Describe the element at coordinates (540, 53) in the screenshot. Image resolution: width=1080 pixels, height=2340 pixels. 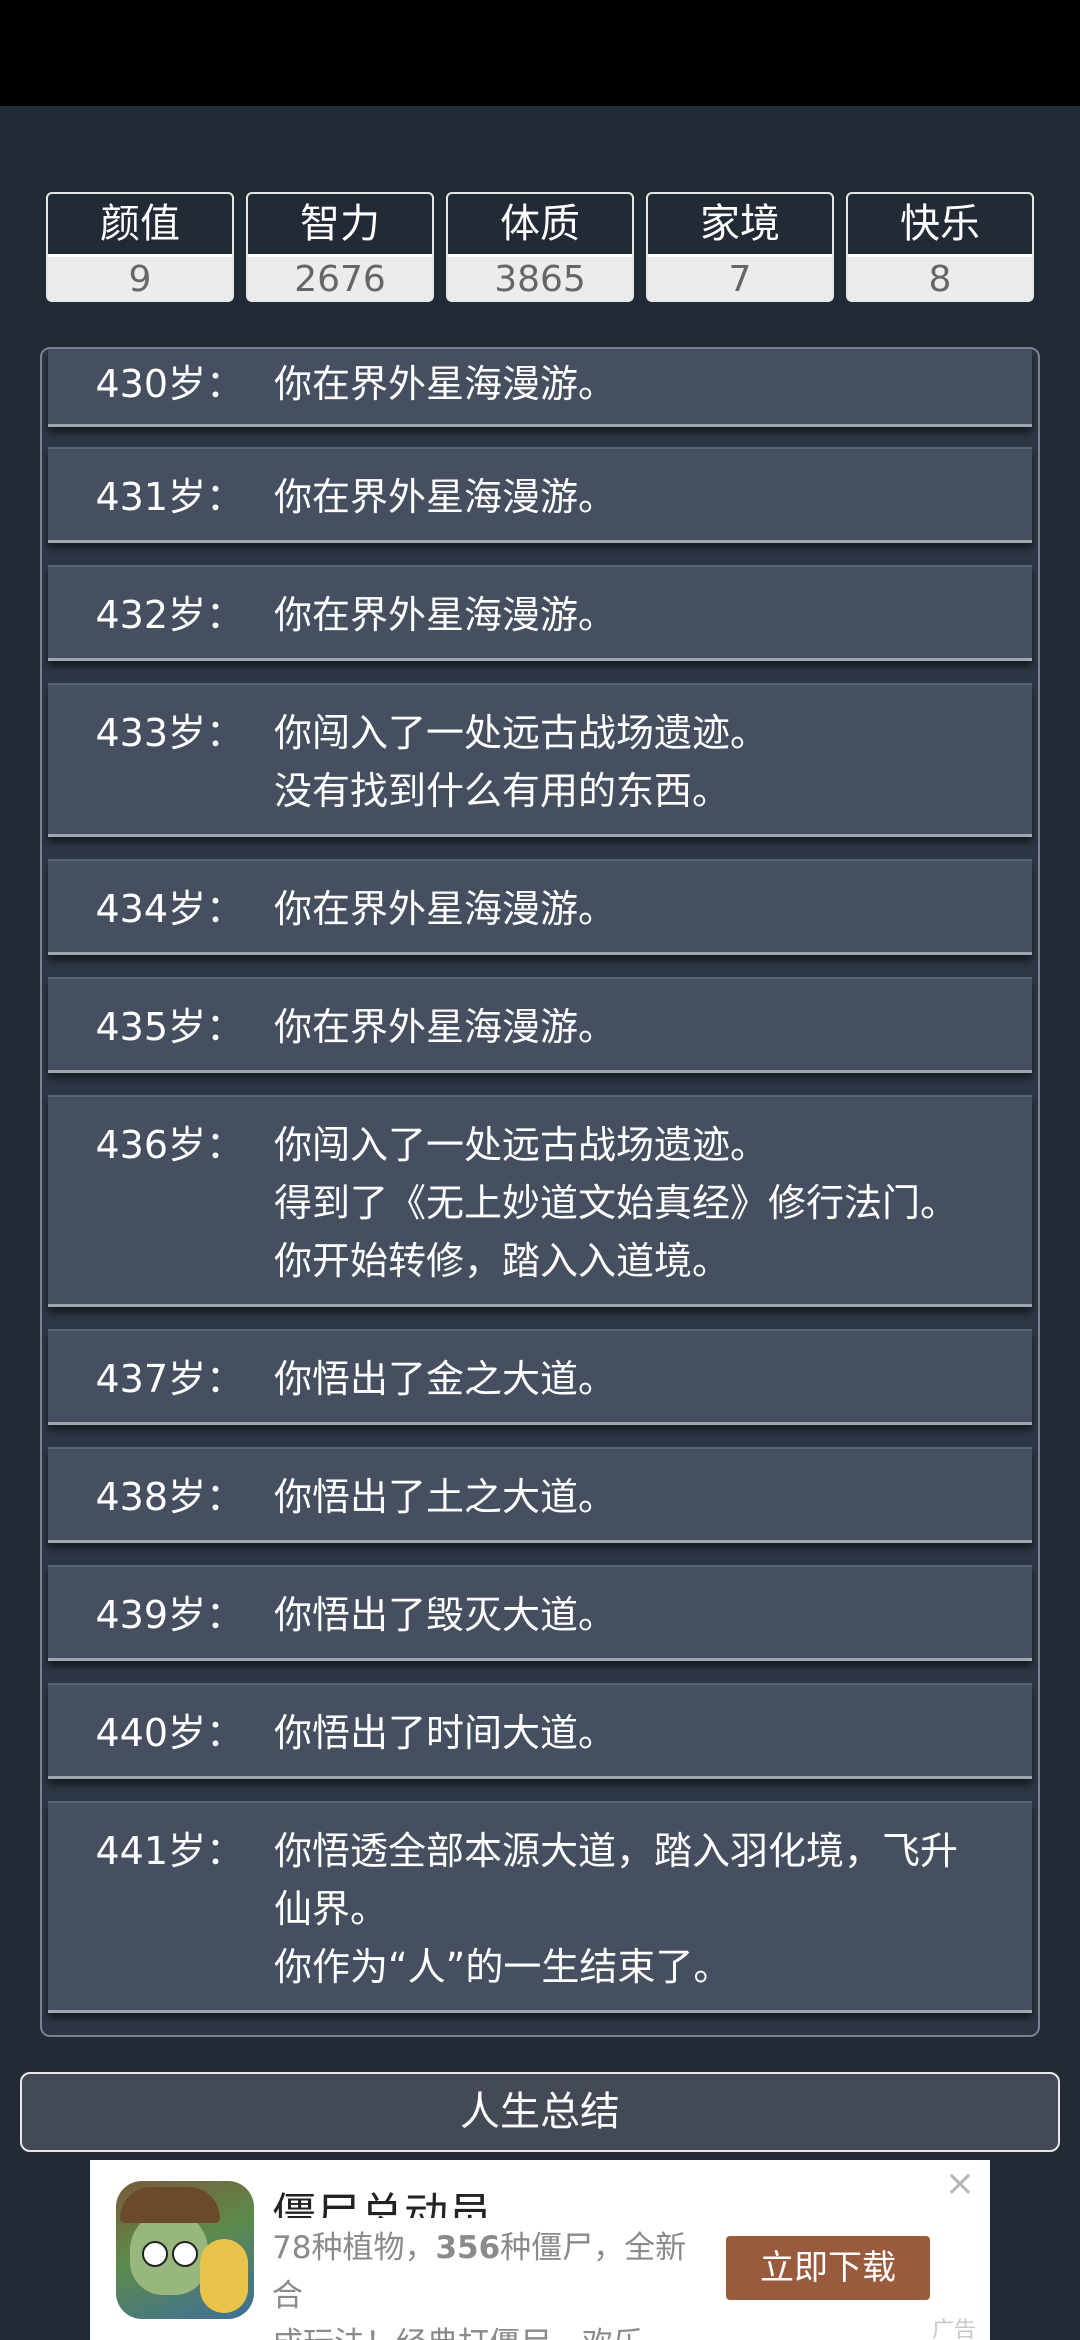
I see `status-bar` at that location.